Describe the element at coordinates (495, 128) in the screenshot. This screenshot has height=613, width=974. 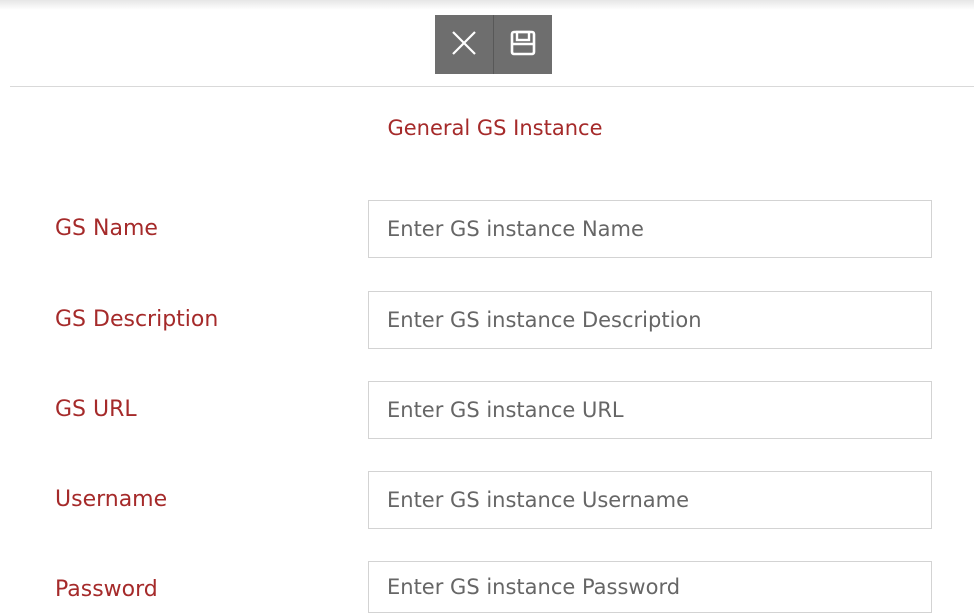
I see `form-title: General GS Instance` at that location.